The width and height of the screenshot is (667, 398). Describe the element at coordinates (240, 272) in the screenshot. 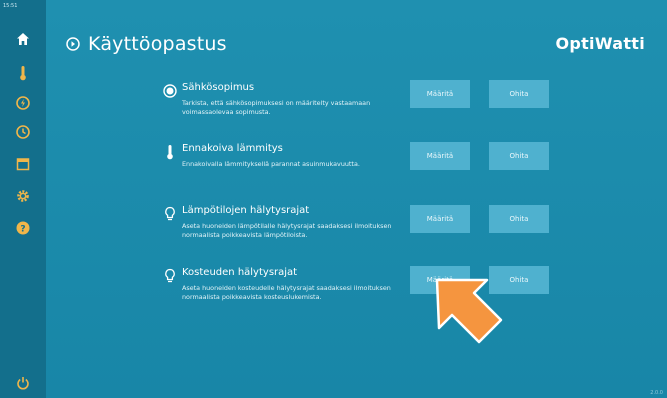

I see `guide-item-title: Kosteuden hälytysrajat` at that location.